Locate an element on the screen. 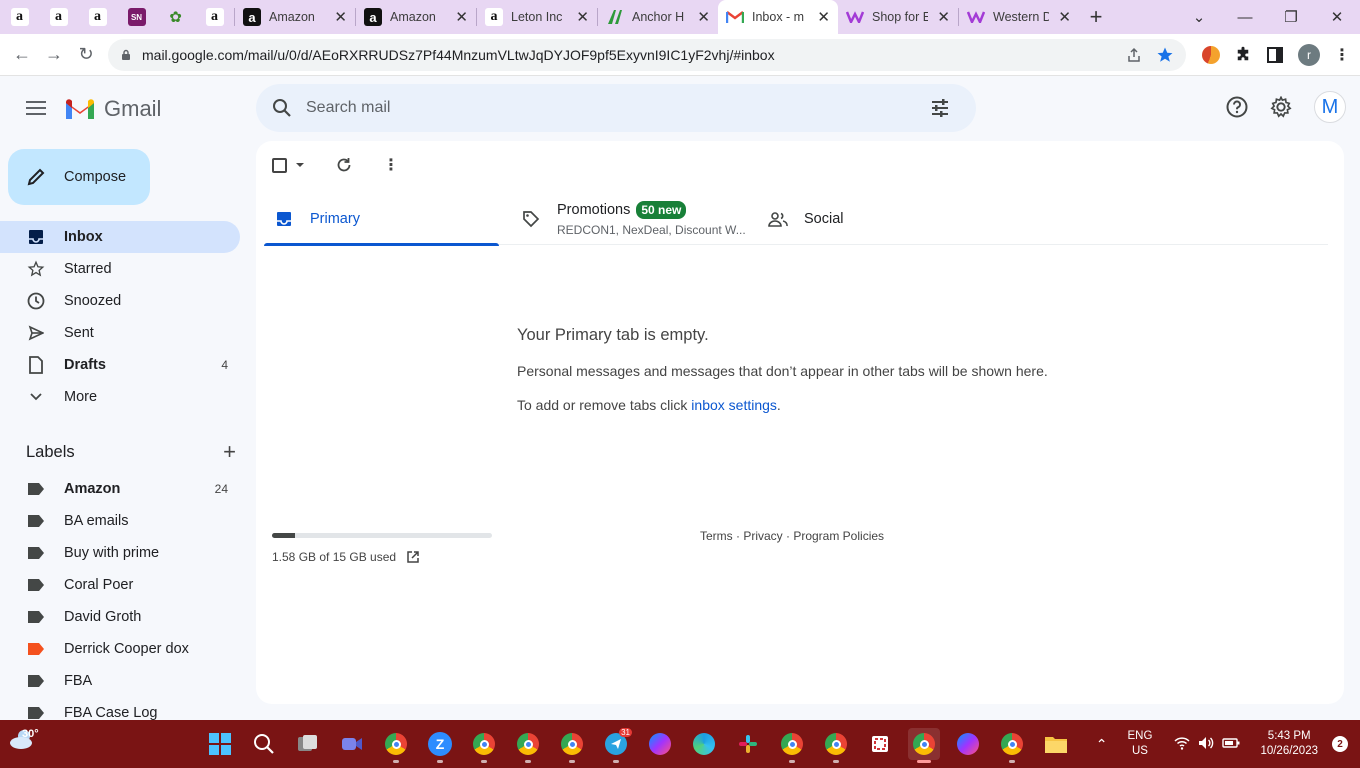  clock: 5:43 PM 10/26/2023 is located at coordinates (1289, 744).